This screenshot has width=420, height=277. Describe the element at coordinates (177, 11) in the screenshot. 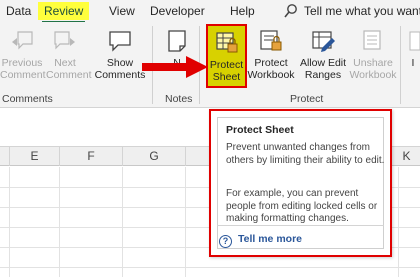

I see `tab-developer: Developer` at that location.